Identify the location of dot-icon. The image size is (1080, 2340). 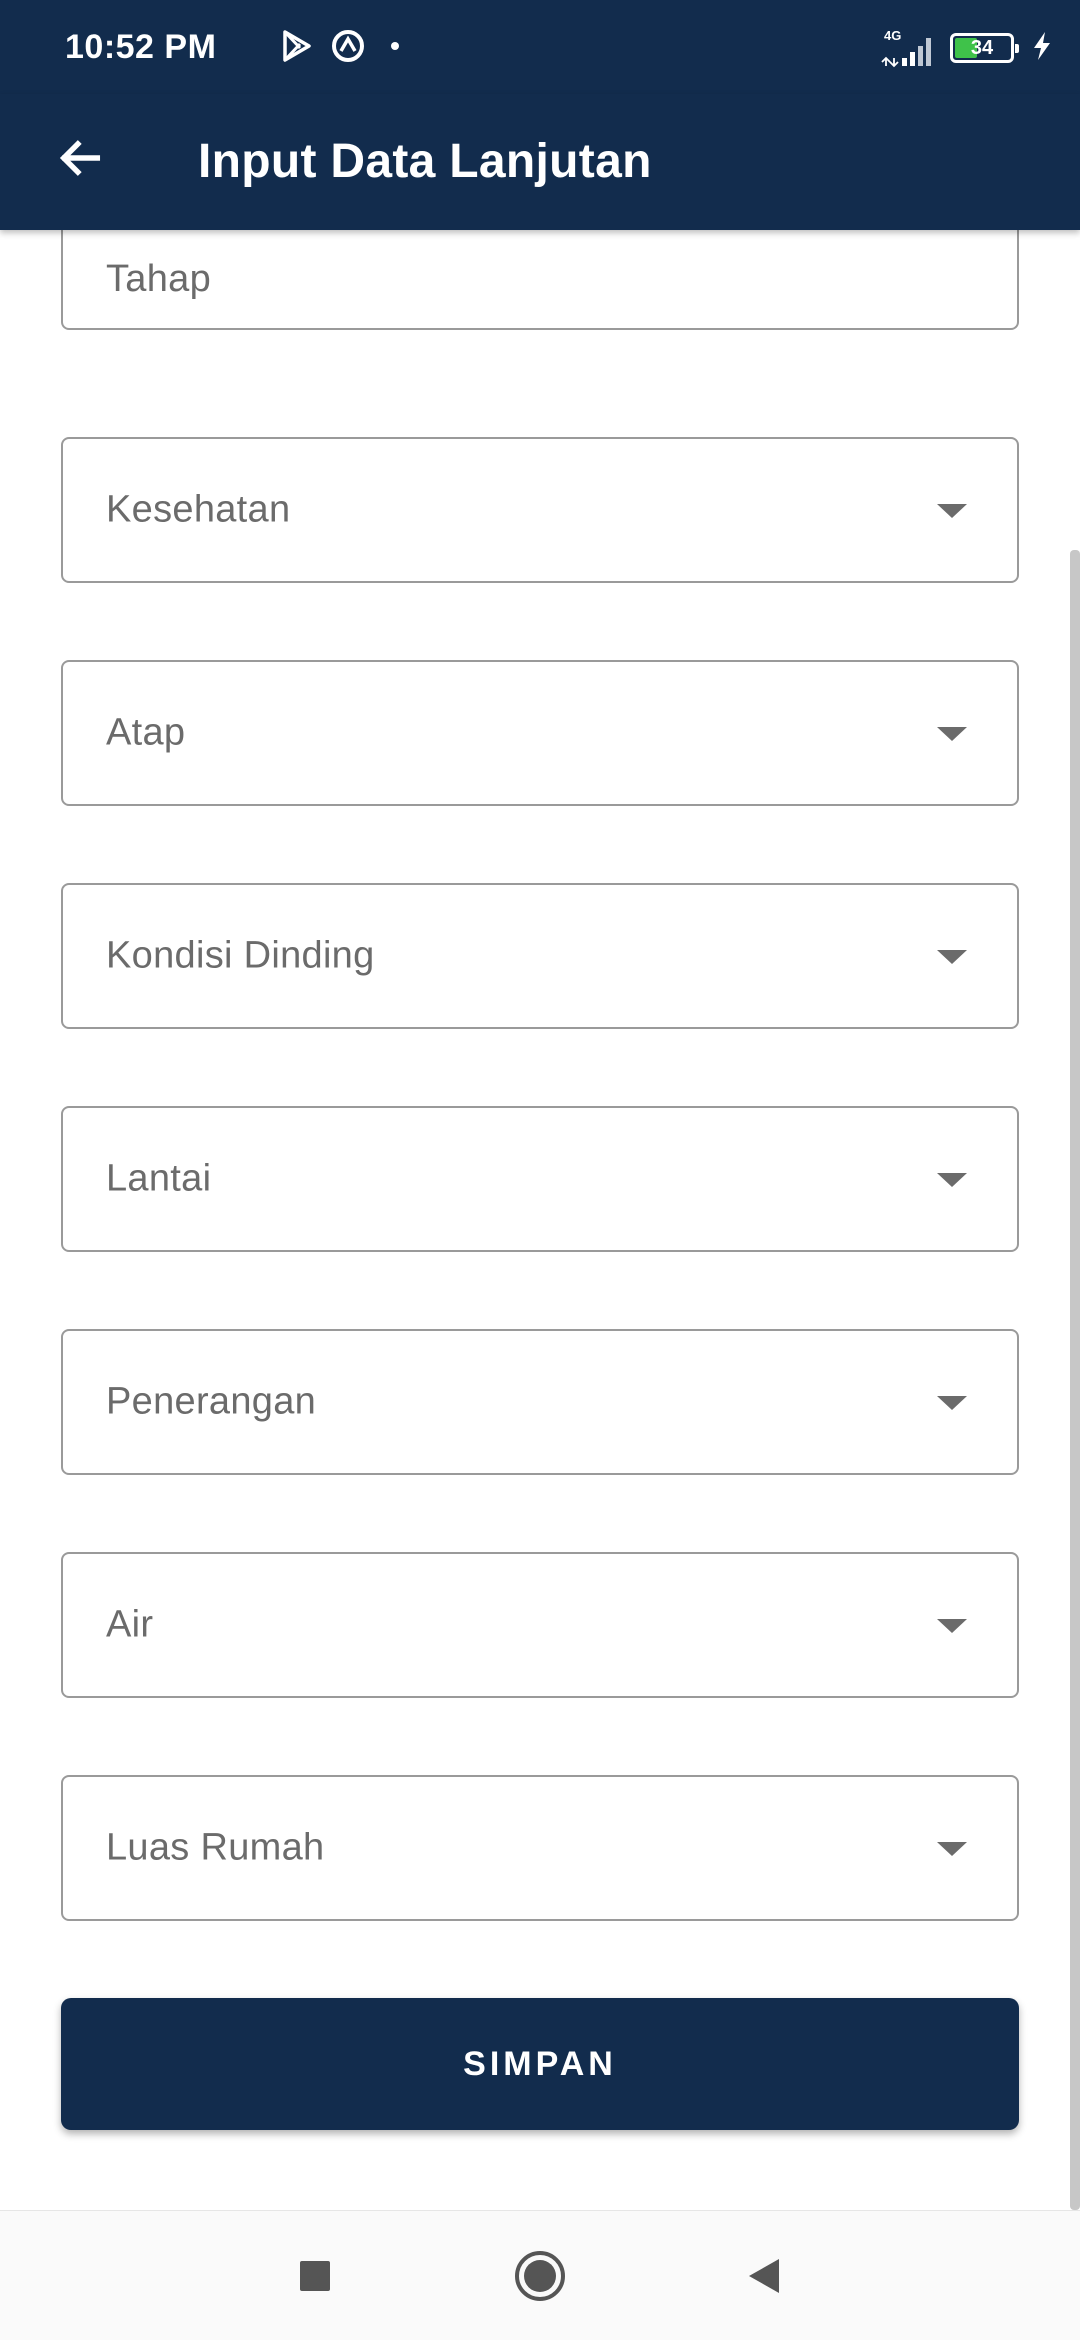
(395, 48).